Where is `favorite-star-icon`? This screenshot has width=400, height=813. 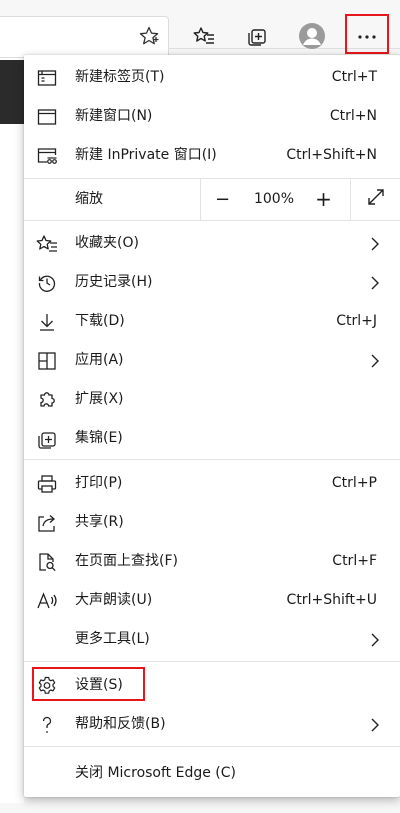 favorite-star-icon is located at coordinates (149, 36).